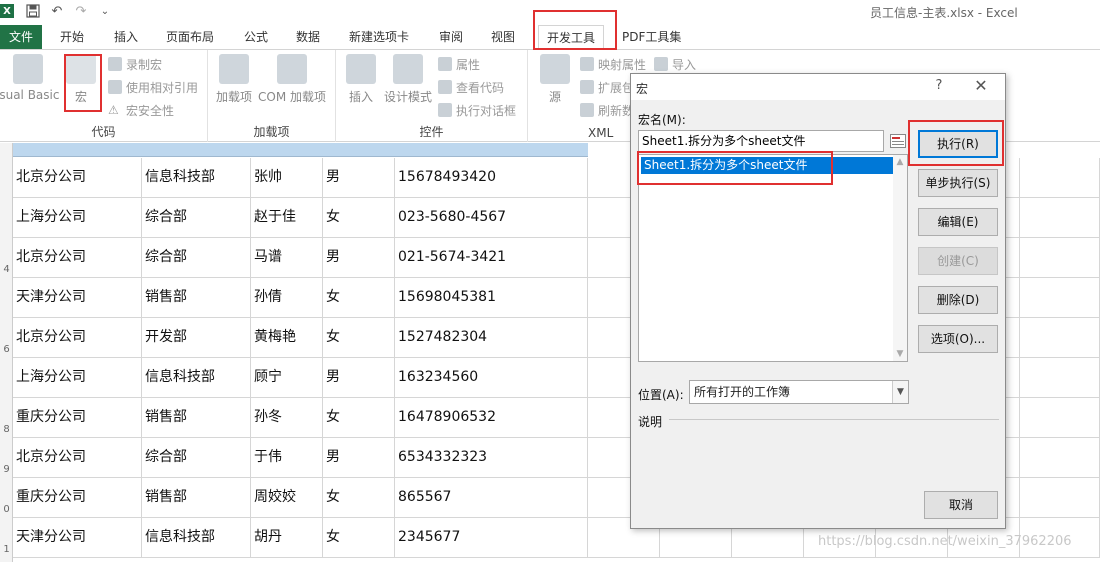  What do you see at coordinates (6, 549) in the screenshot?
I see `row-number: 1` at bounding box center [6, 549].